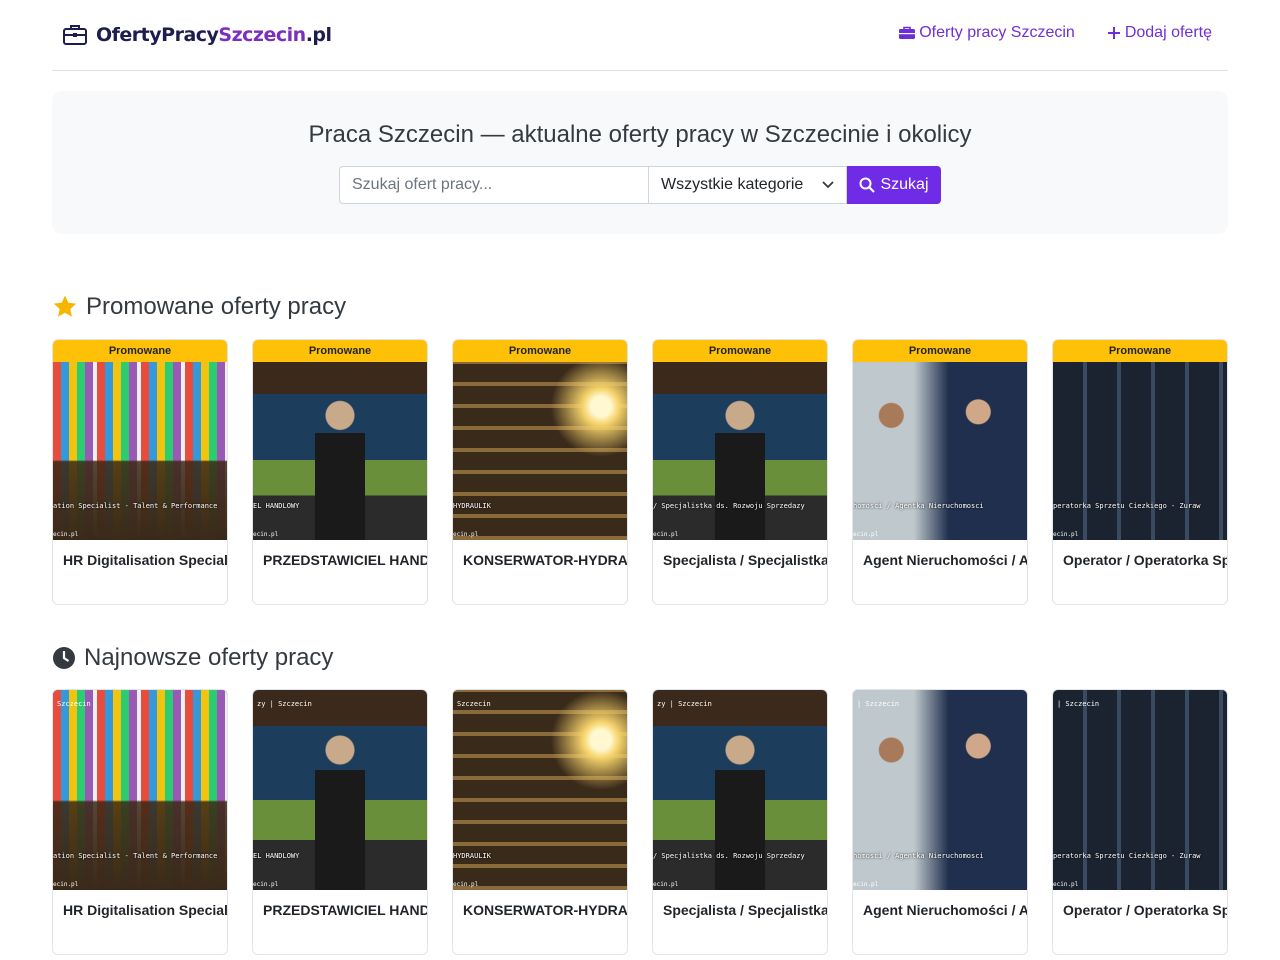 This screenshot has width=1280, height=960. I want to click on latest-section-title: Najnowsze oferty pracy, so click(192, 658).